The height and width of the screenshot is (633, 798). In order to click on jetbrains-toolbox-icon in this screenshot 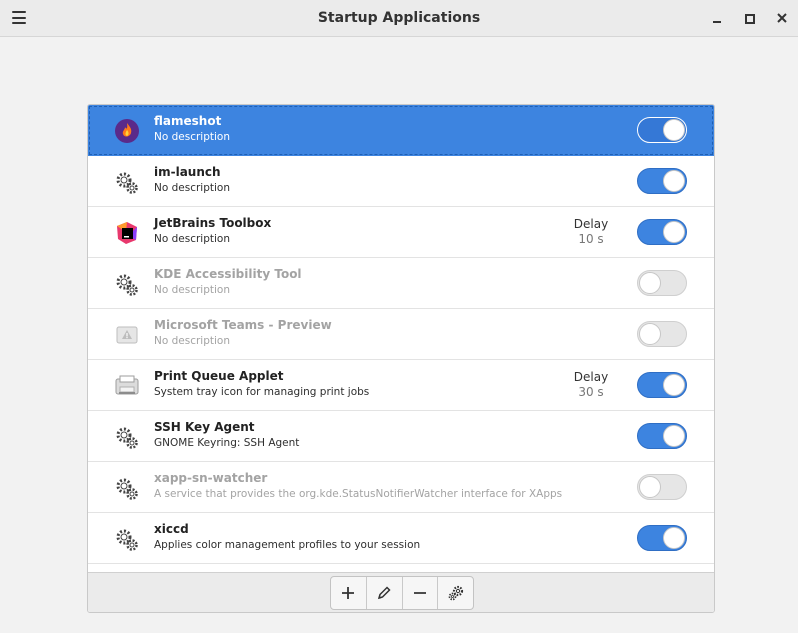, I will do `click(127, 233)`.